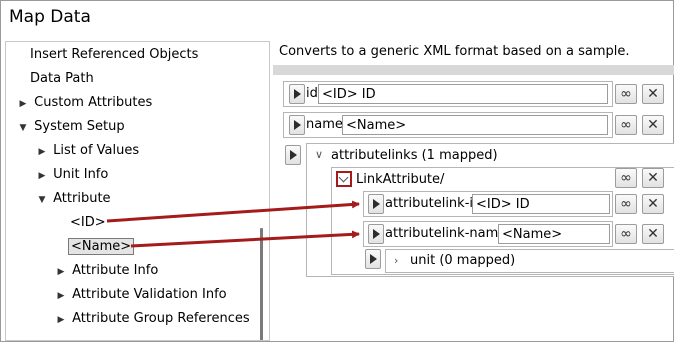  What do you see at coordinates (233, 224) in the screenshot?
I see `mapping-arrows` at bounding box center [233, 224].